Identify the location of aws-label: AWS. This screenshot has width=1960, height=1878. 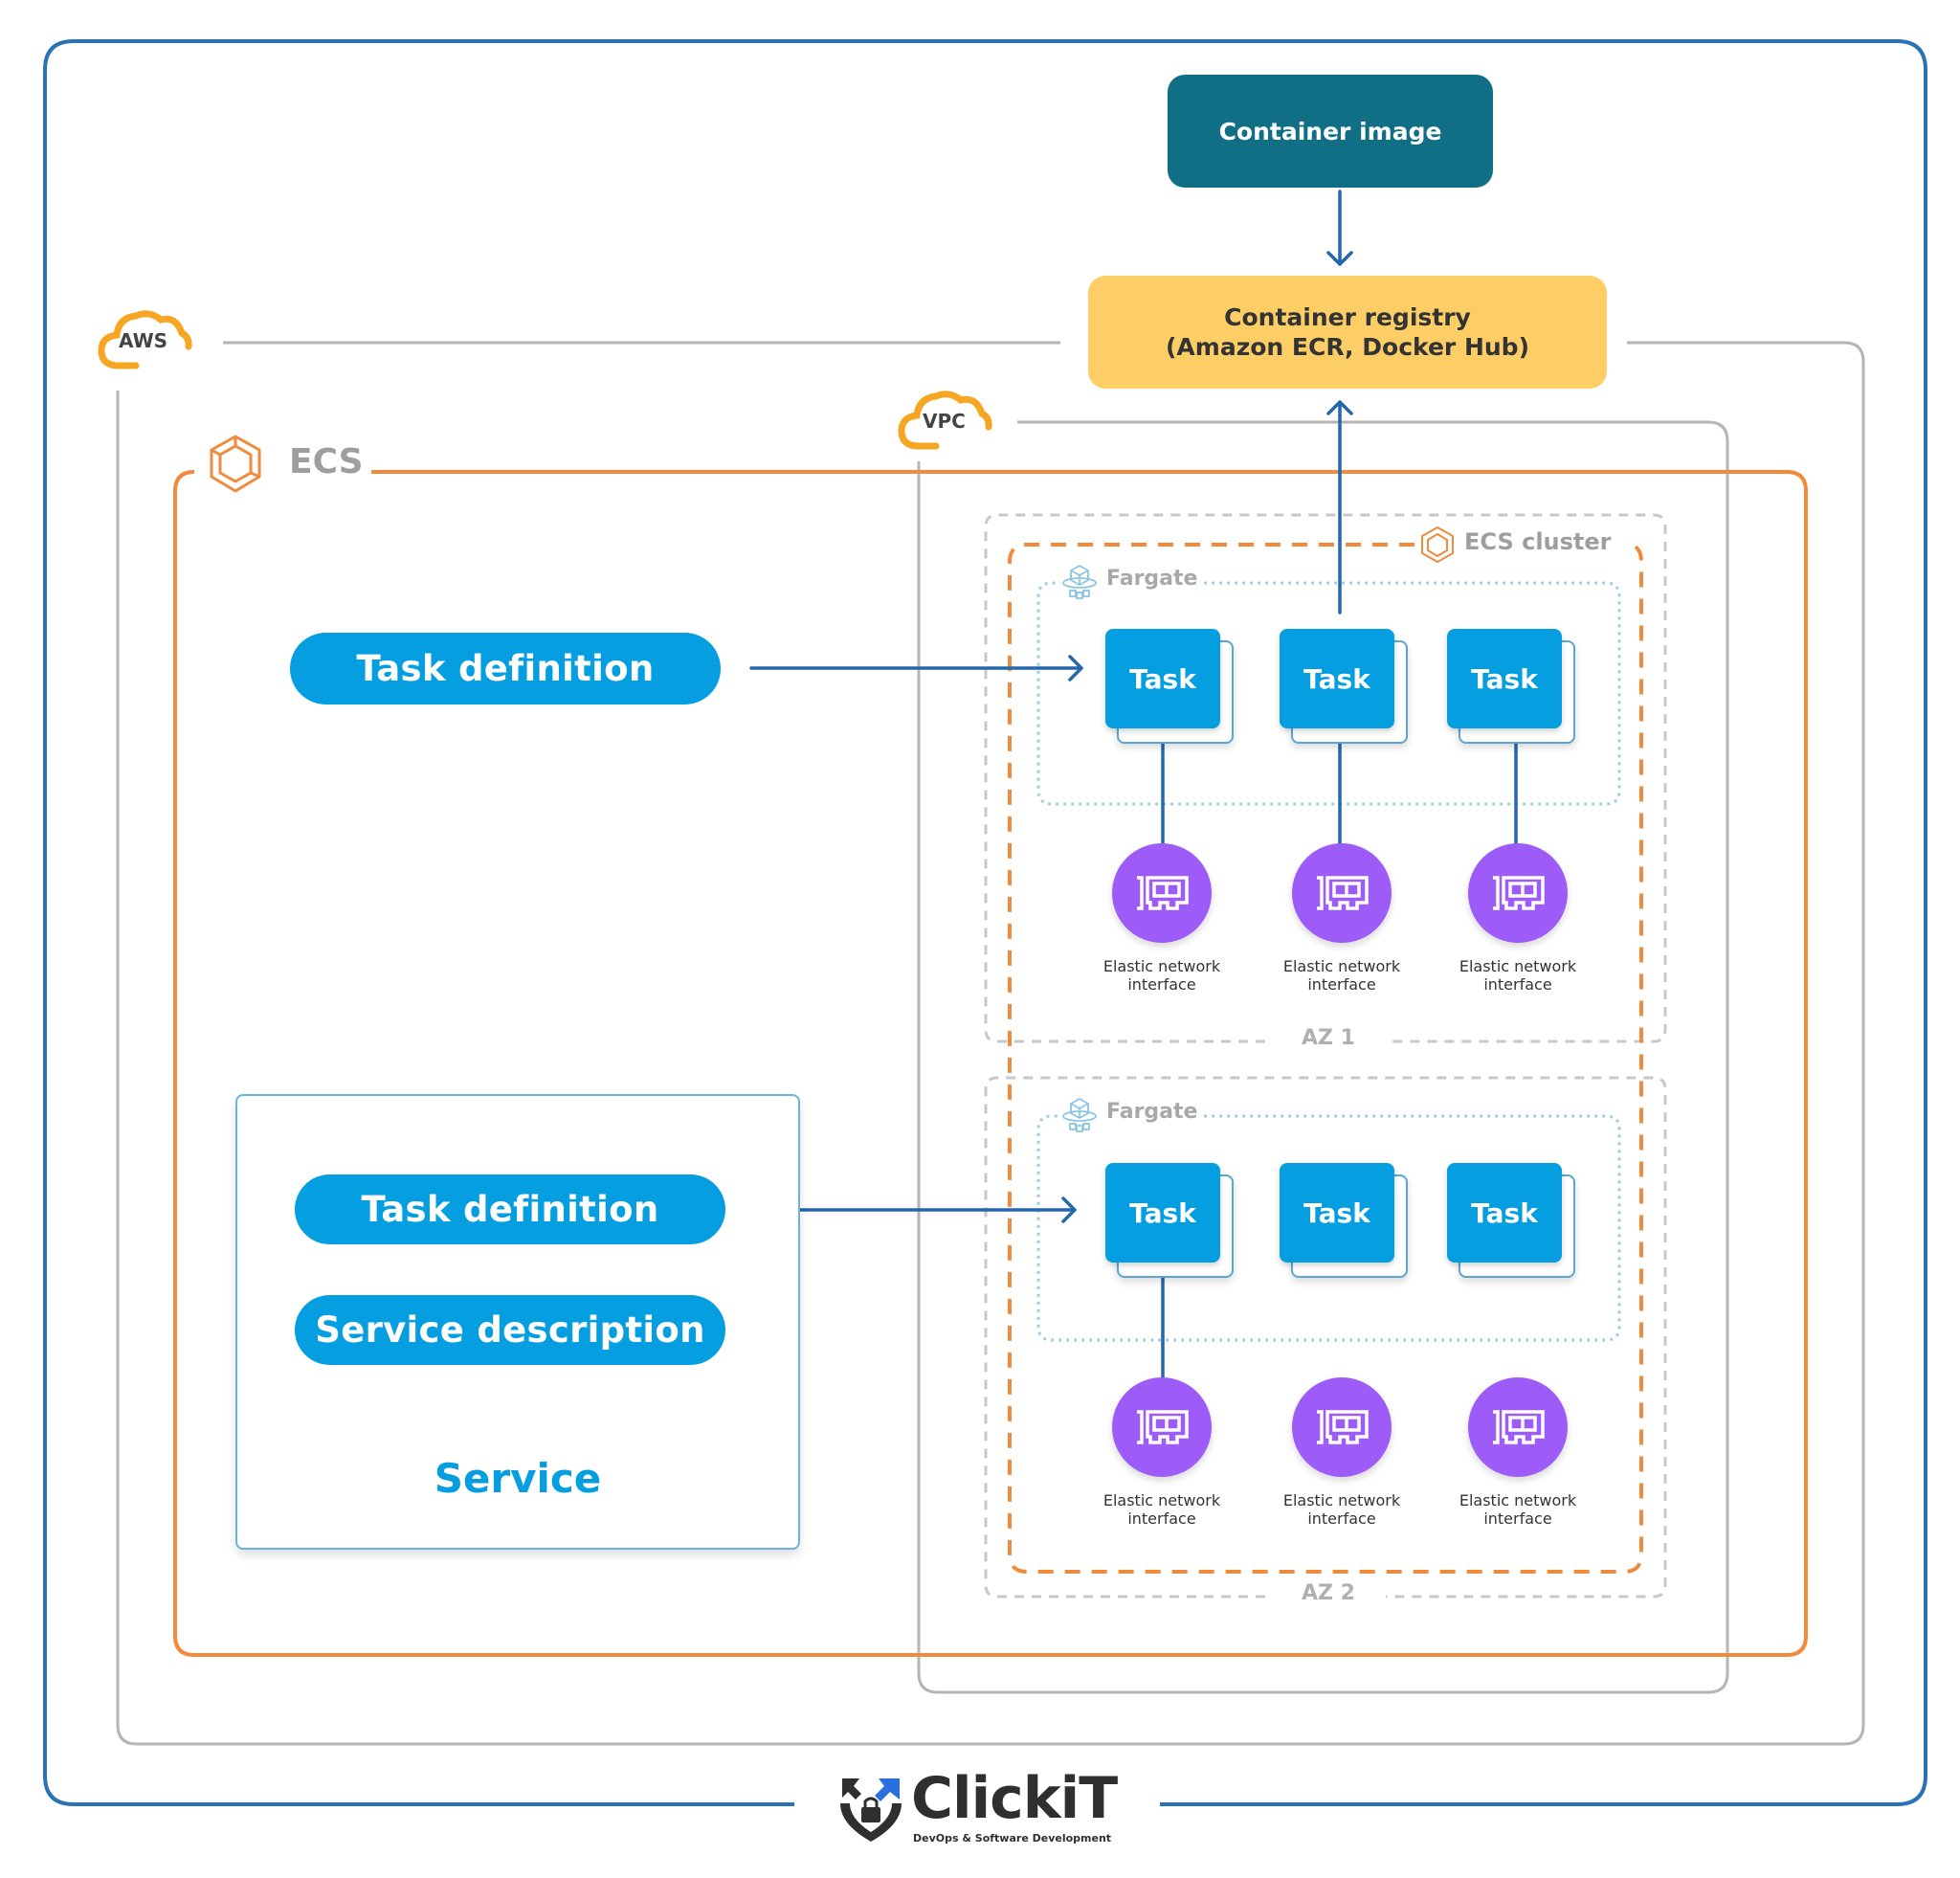
(143, 340).